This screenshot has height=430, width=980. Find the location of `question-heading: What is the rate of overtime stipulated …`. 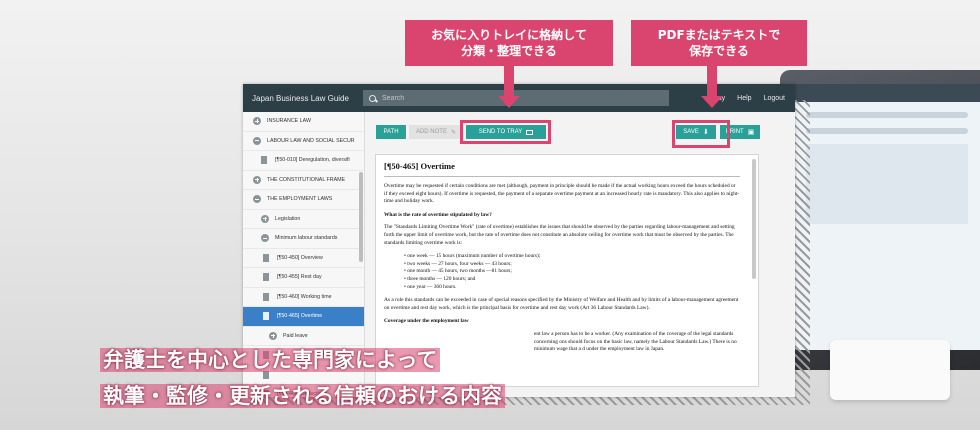

question-heading: What is the rate of overtime stipulated … is located at coordinates (438, 214).